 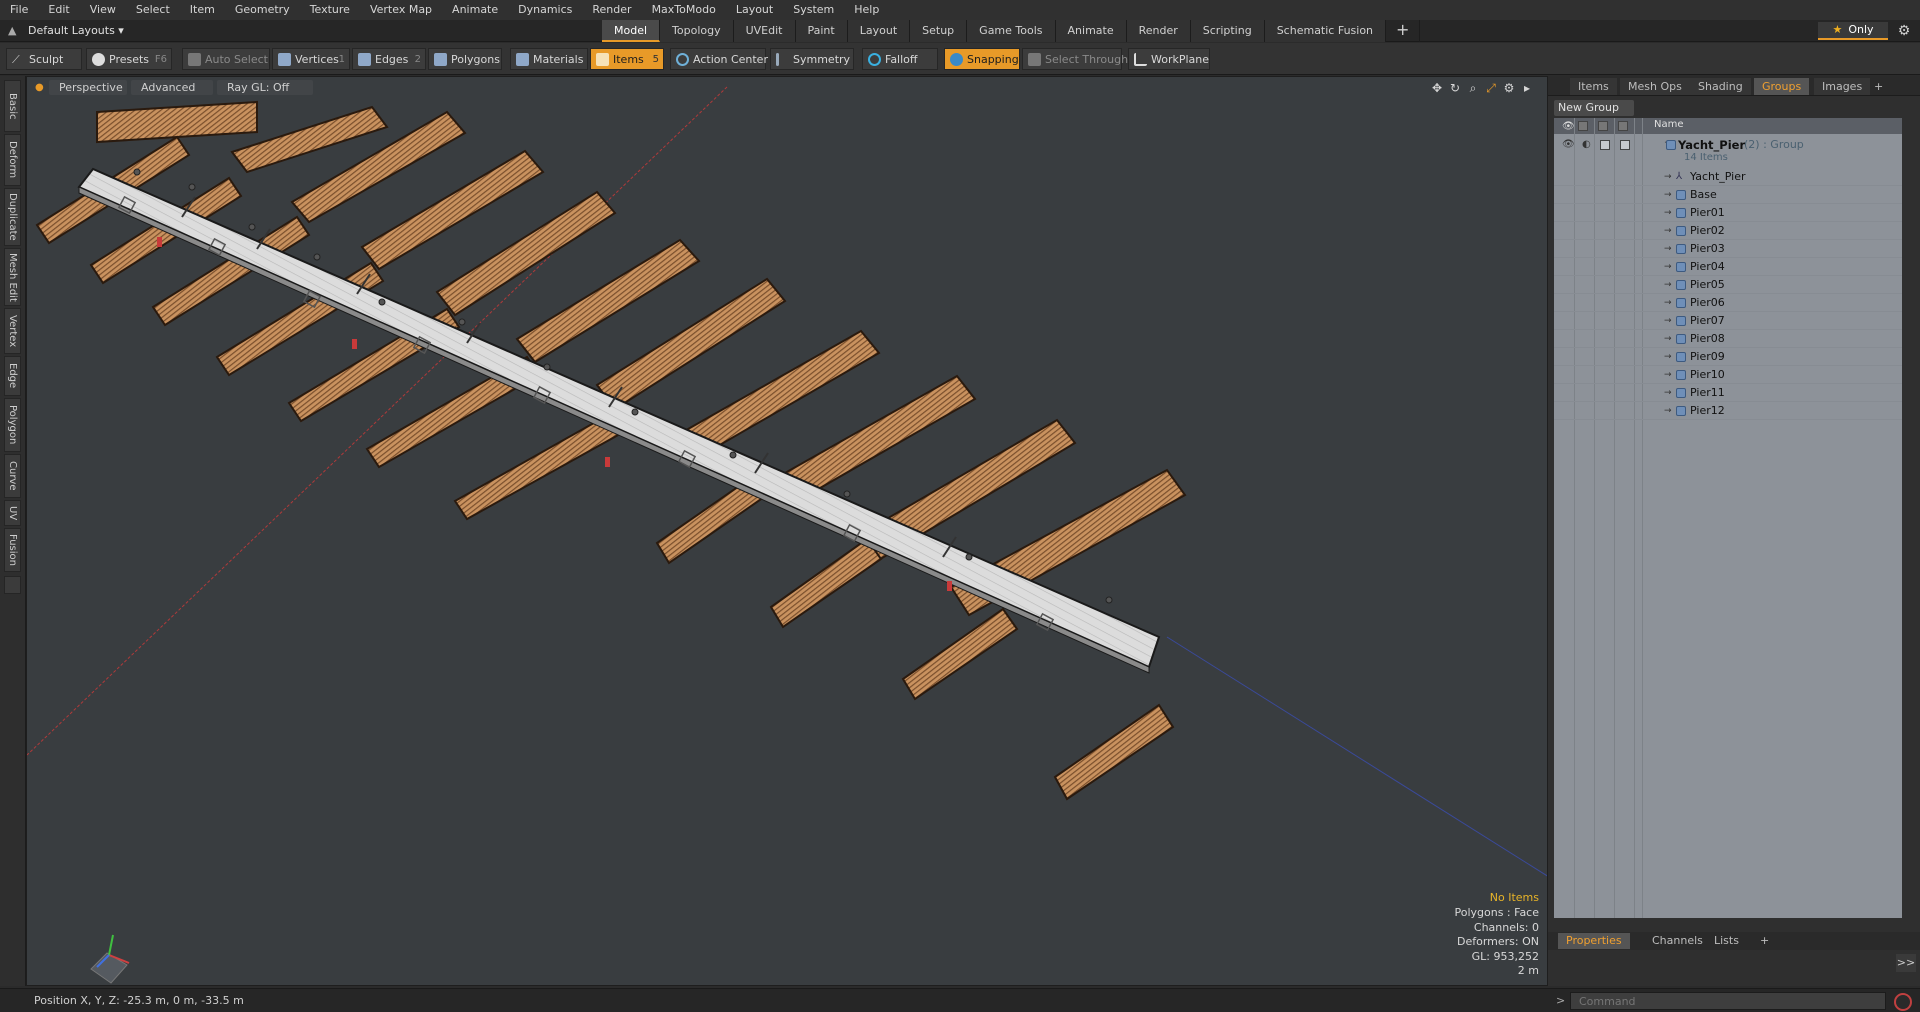 I want to click on left-tab-curve: Curve, so click(x=12, y=476).